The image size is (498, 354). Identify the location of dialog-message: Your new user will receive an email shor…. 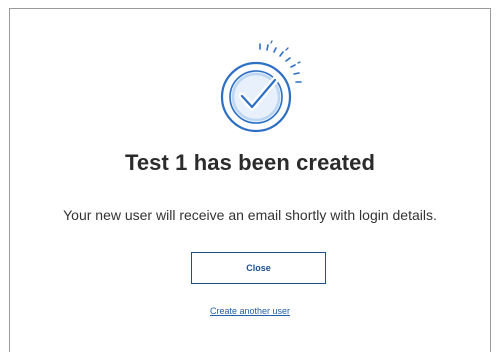
(250, 215).